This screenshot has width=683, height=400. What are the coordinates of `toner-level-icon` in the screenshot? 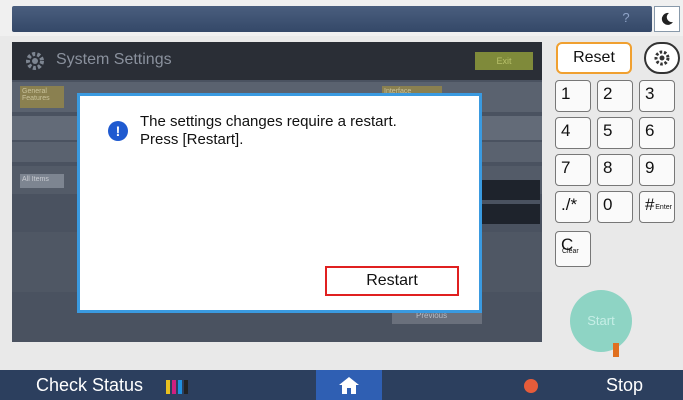 It's located at (177, 387).